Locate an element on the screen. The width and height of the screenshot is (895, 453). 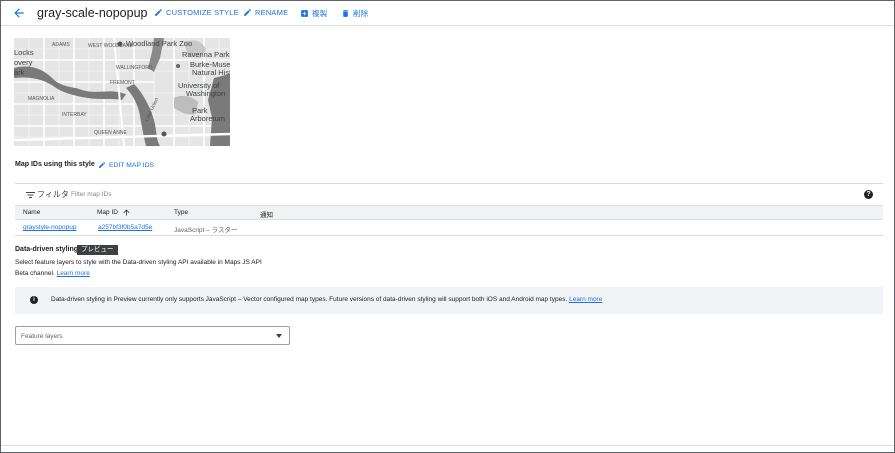
info-icon: i is located at coordinates (34, 300).